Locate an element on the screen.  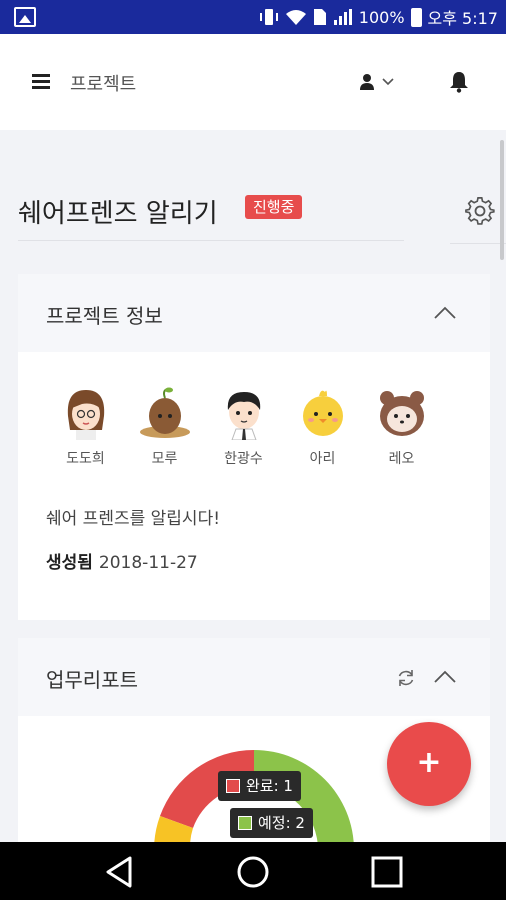
member-item: 아리 is located at coordinates (322, 427).